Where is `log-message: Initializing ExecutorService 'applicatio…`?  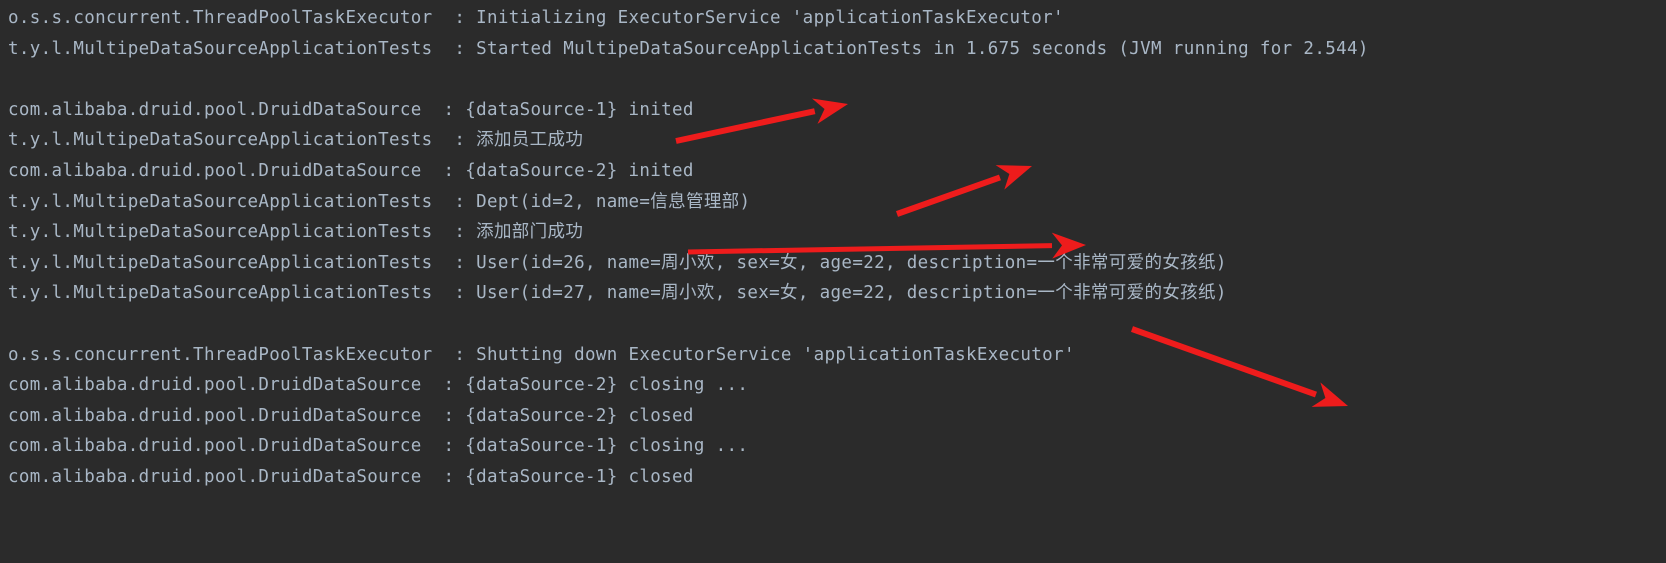 log-message: Initializing ExecutorService 'applicatio… is located at coordinates (770, 18).